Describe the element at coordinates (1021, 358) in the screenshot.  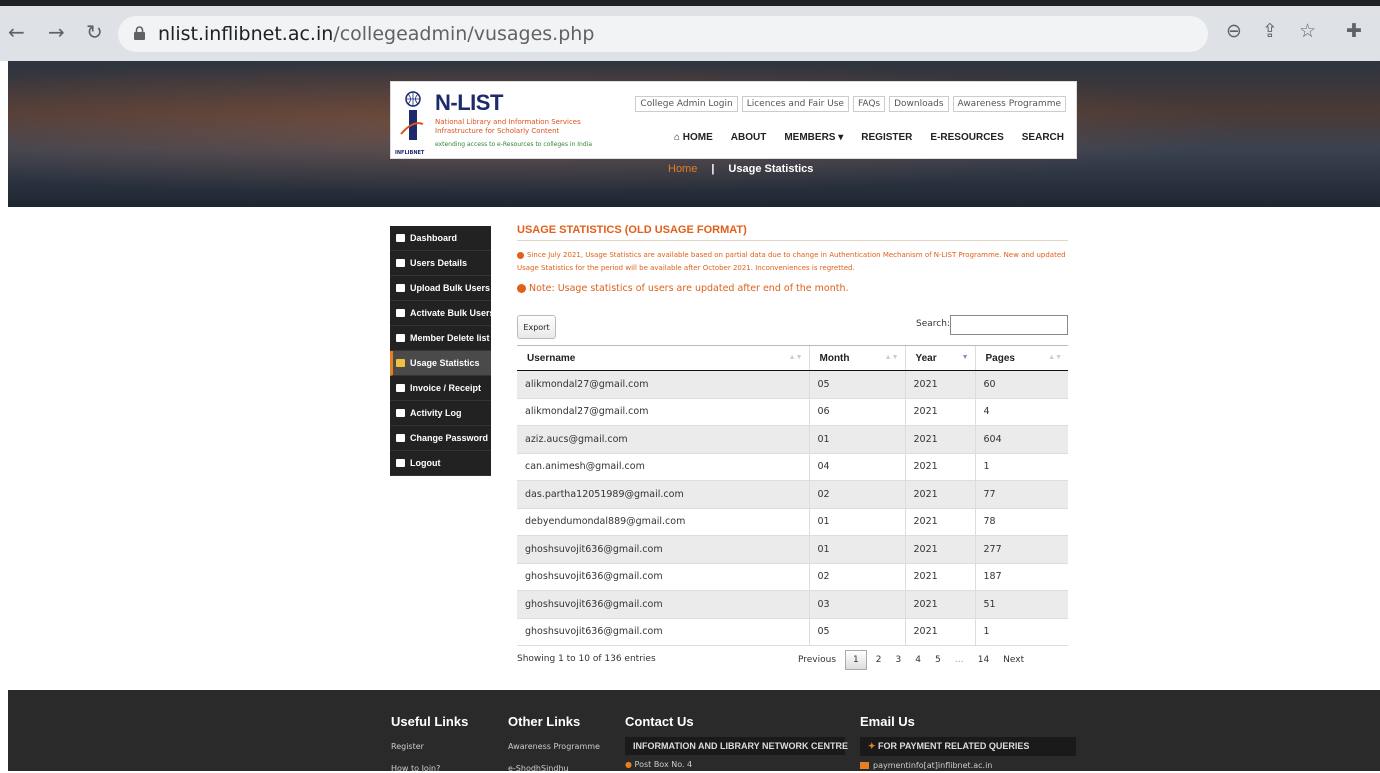
I see `column-header-pages: Pages ▲▼` at that location.